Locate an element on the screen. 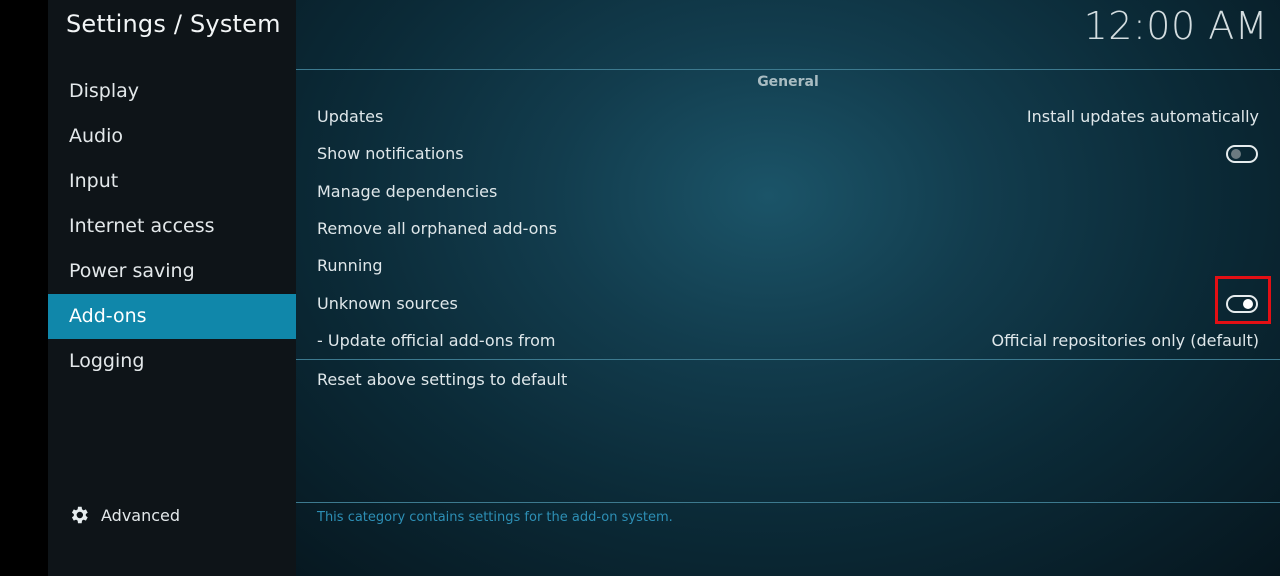 The width and height of the screenshot is (1280, 576). setting-value: Install updates automatically is located at coordinates (1142, 116).